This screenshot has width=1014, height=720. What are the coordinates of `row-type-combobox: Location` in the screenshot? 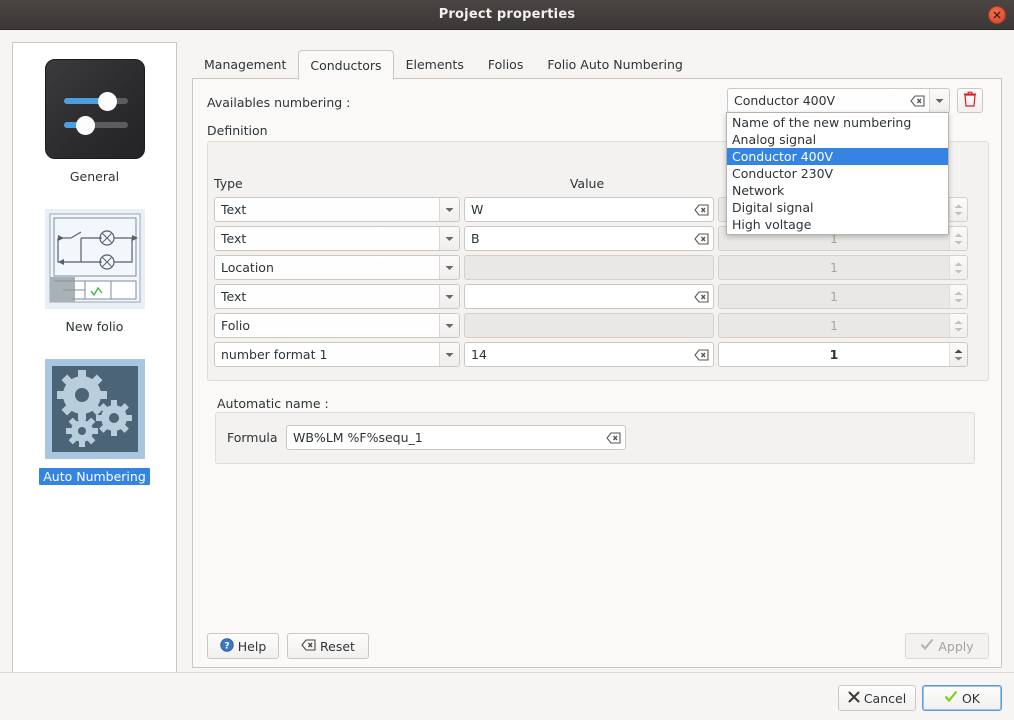 It's located at (337, 267).